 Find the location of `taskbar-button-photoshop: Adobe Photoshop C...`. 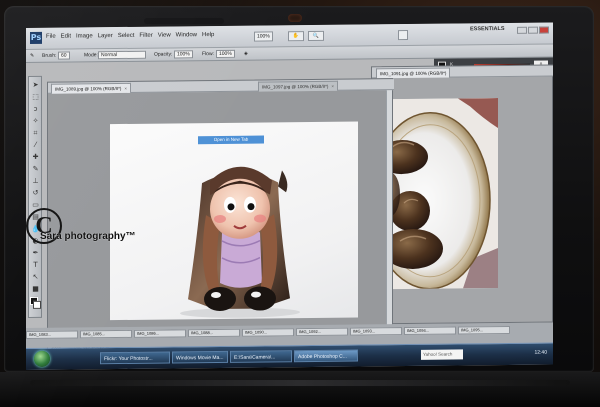

taskbar-button-photoshop: Adobe Photoshop C... is located at coordinates (326, 356).